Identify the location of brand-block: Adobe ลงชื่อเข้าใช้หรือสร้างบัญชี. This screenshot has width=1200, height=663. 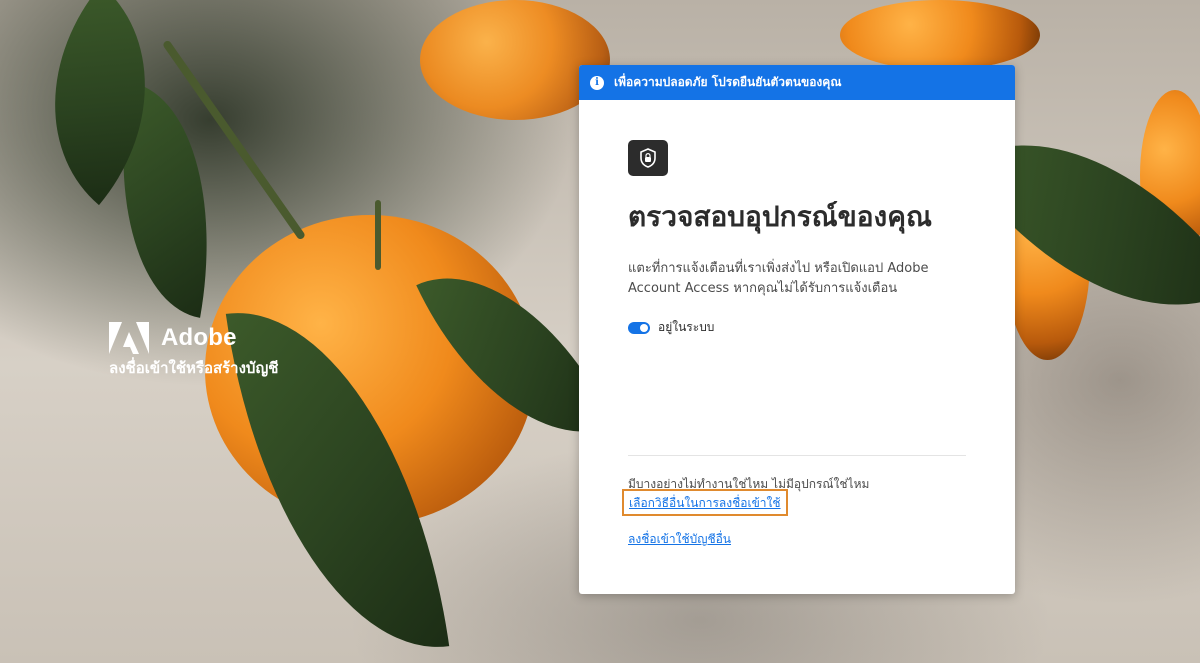
(193, 351).